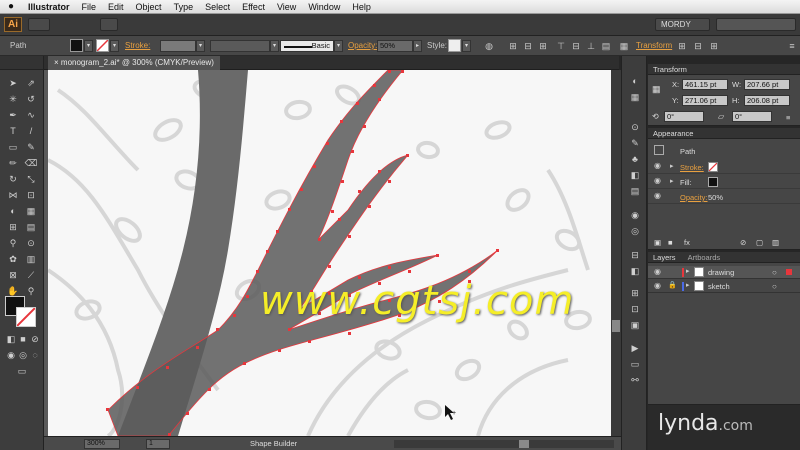  What do you see at coordinates (687, 242) in the screenshot?
I see `add-effect-icon: fx` at bounding box center [687, 242].